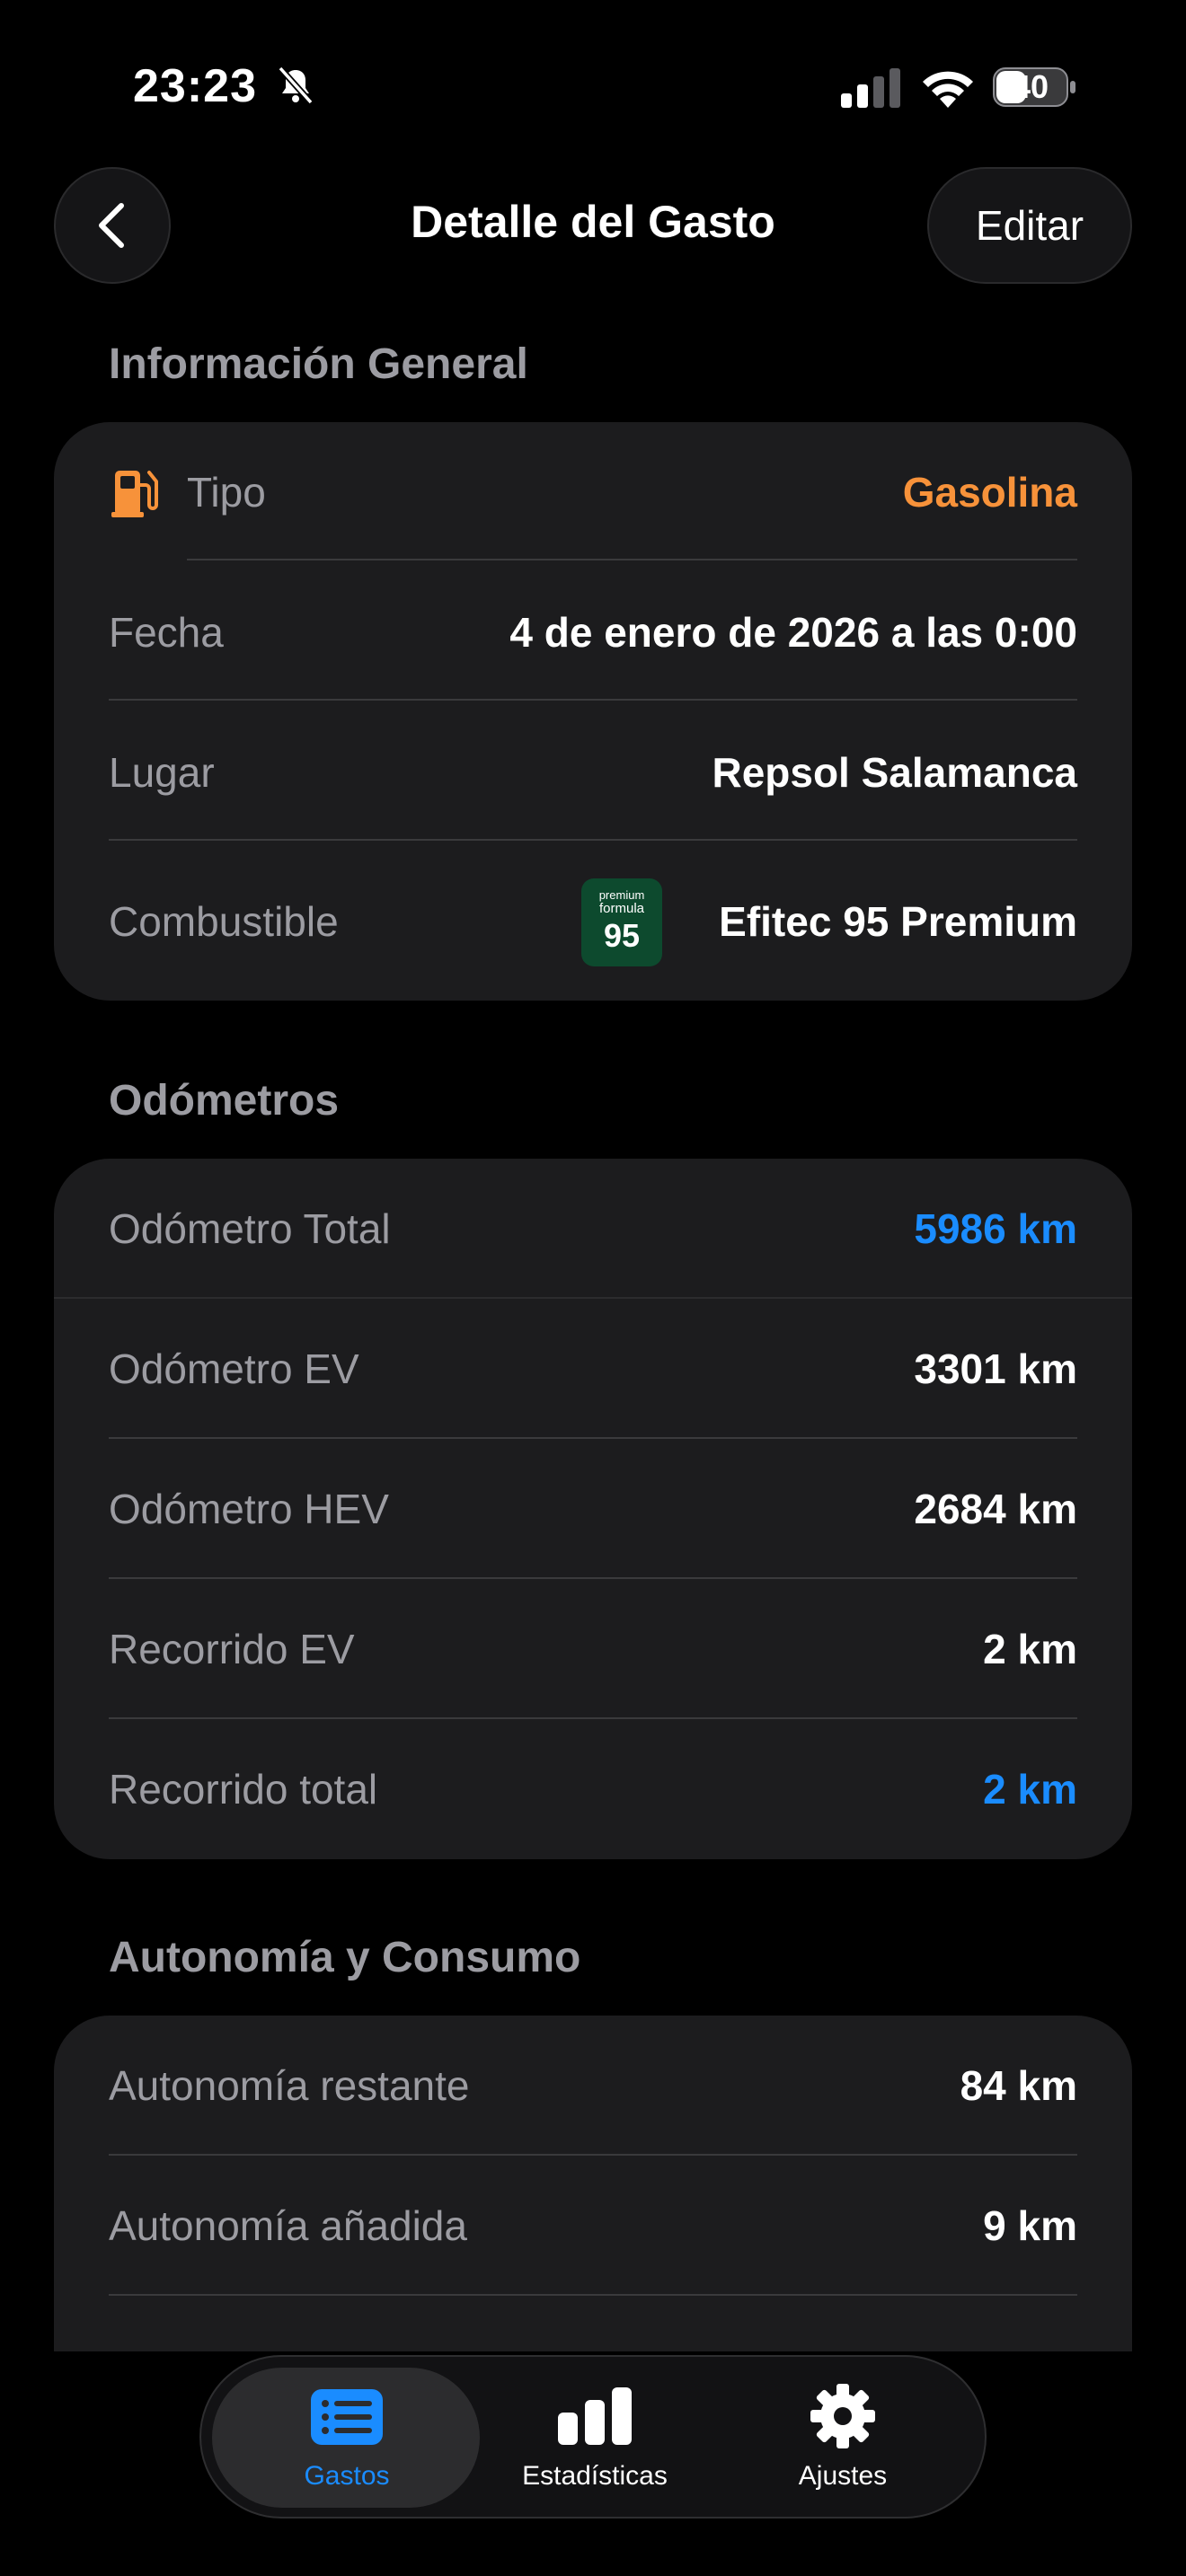 This screenshot has width=1186, height=2576. Describe the element at coordinates (345, 1957) in the screenshot. I see `section-title-autonomy: Autonomía y Consumo` at that location.